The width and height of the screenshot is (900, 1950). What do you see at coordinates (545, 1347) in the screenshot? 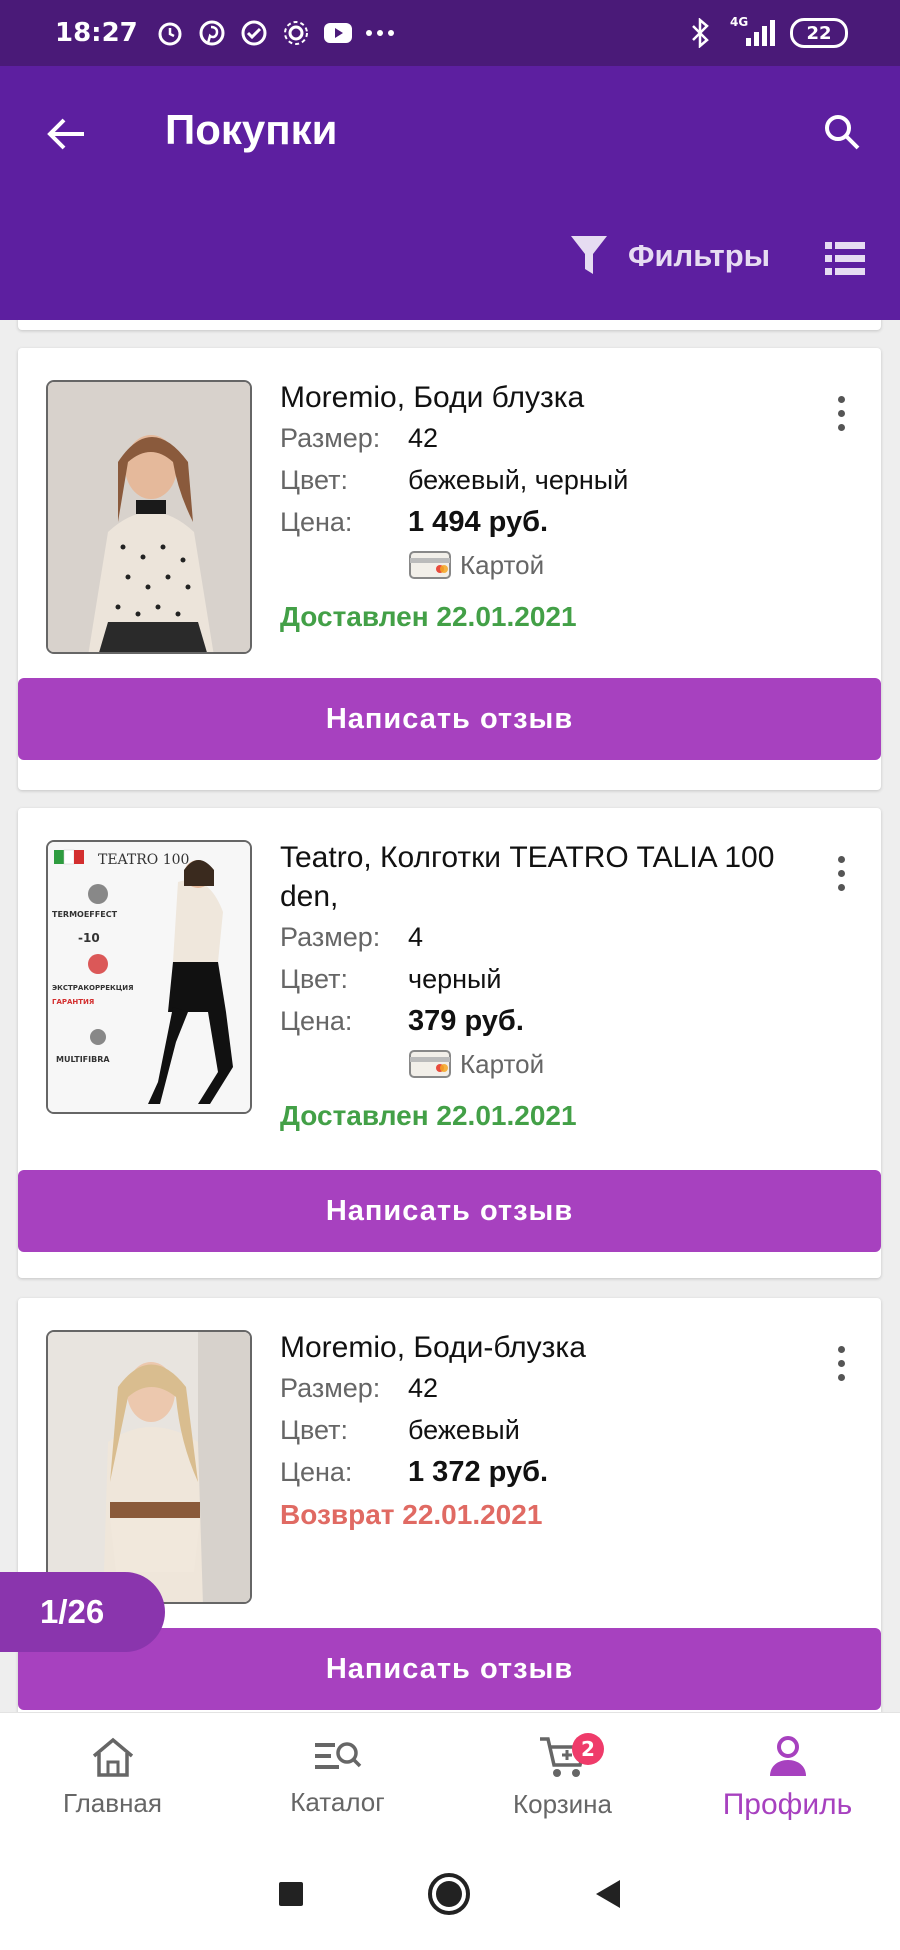
I see `product-title: Moremio, Боди-блузка` at bounding box center [545, 1347].